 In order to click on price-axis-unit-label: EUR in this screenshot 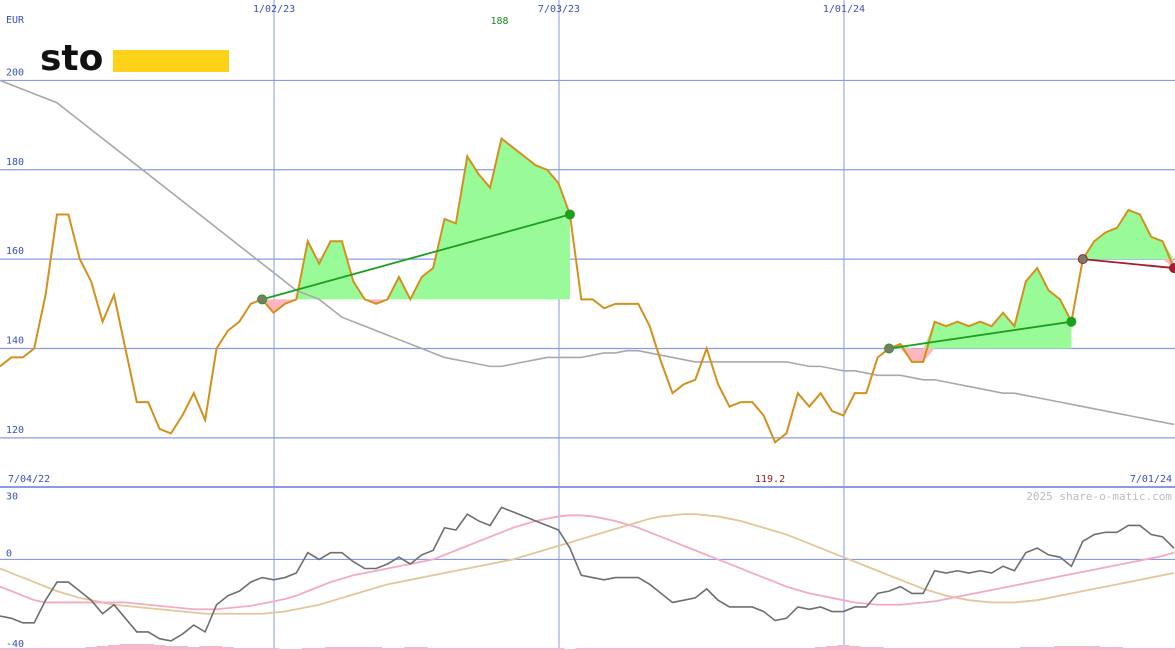, I will do `click(15, 20)`.